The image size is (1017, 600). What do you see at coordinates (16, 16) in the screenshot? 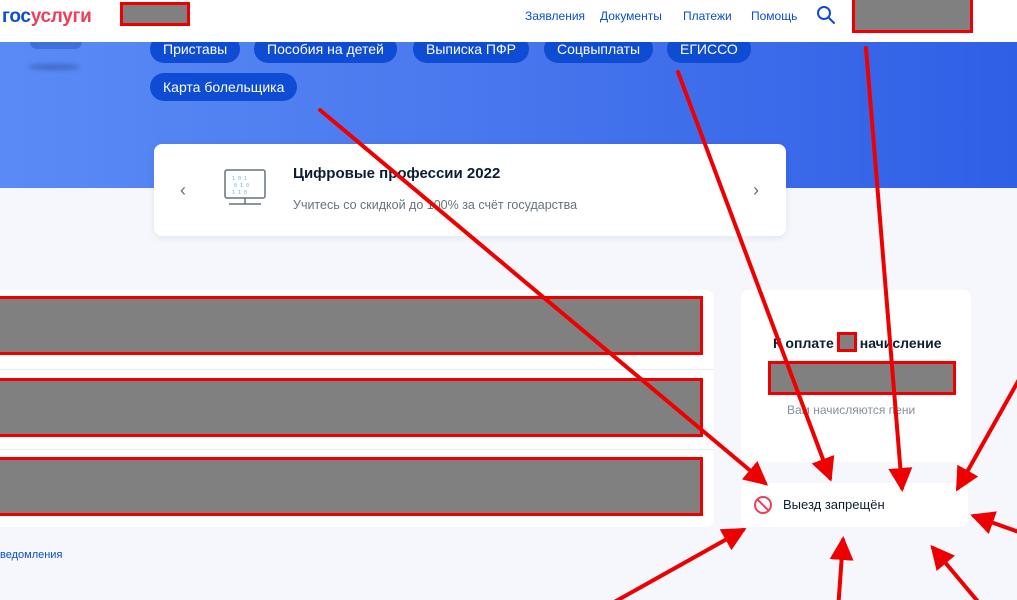
I see `logo-text-gos: гос` at bounding box center [16, 16].